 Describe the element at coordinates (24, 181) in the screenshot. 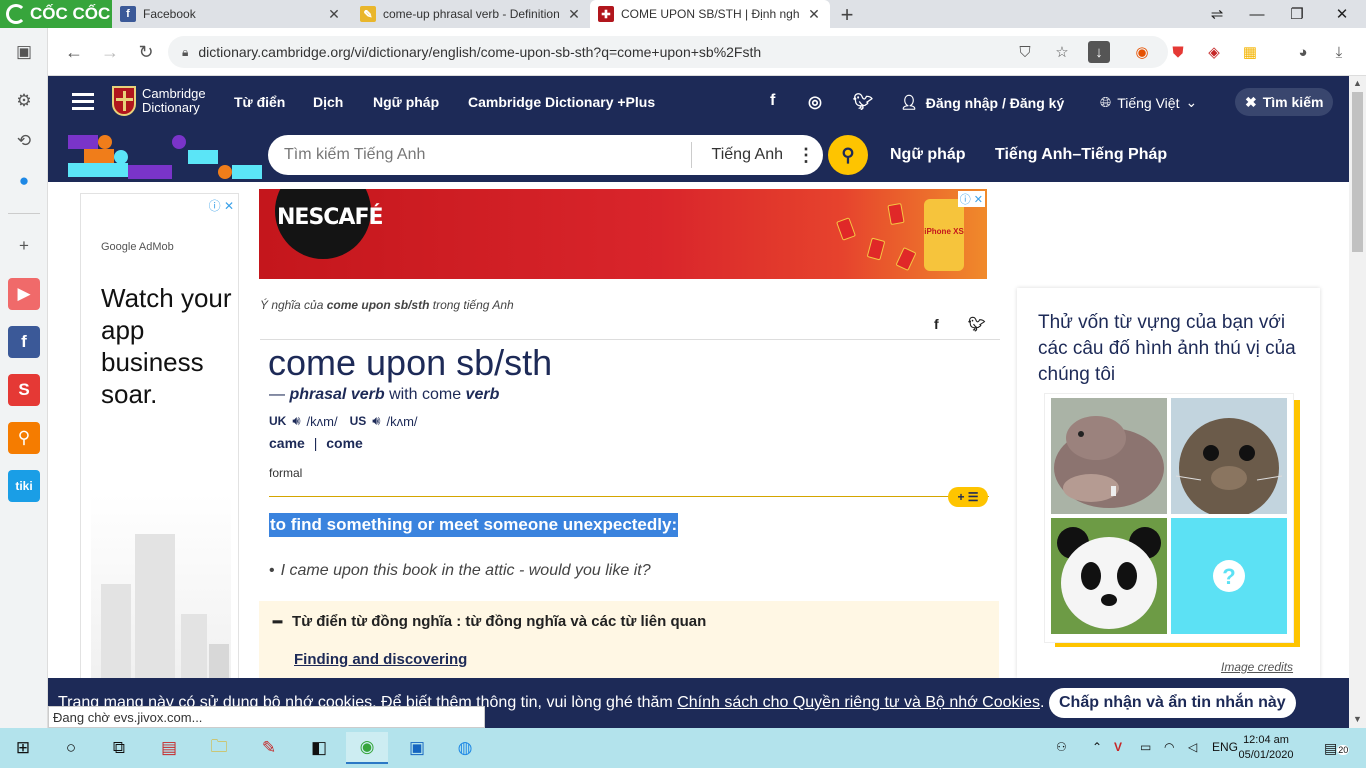

I see `messenger-icon: ●` at that location.